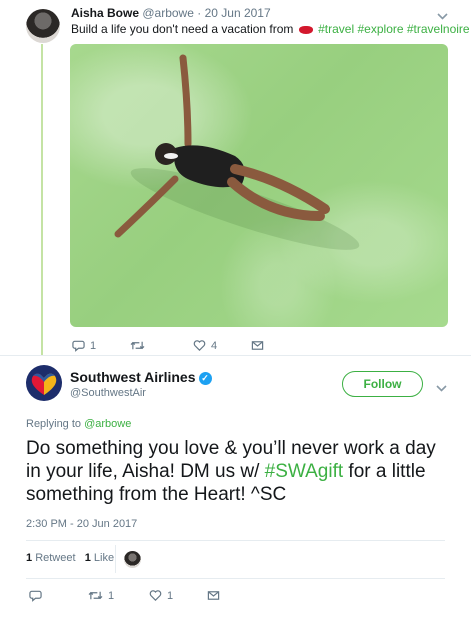 Image resolution: width=471 pixels, height=617 pixels. Describe the element at coordinates (29, 558) in the screenshot. I see `retweet-stat-count: 1` at that location.